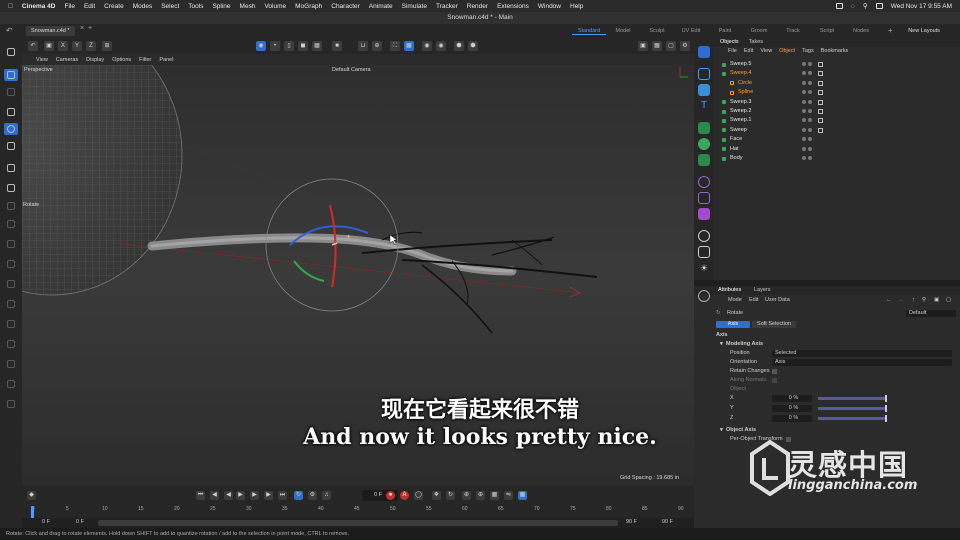  What do you see at coordinates (691, 31) in the screenshot?
I see `layout-uv-edit: UV Edit` at bounding box center [691, 31].